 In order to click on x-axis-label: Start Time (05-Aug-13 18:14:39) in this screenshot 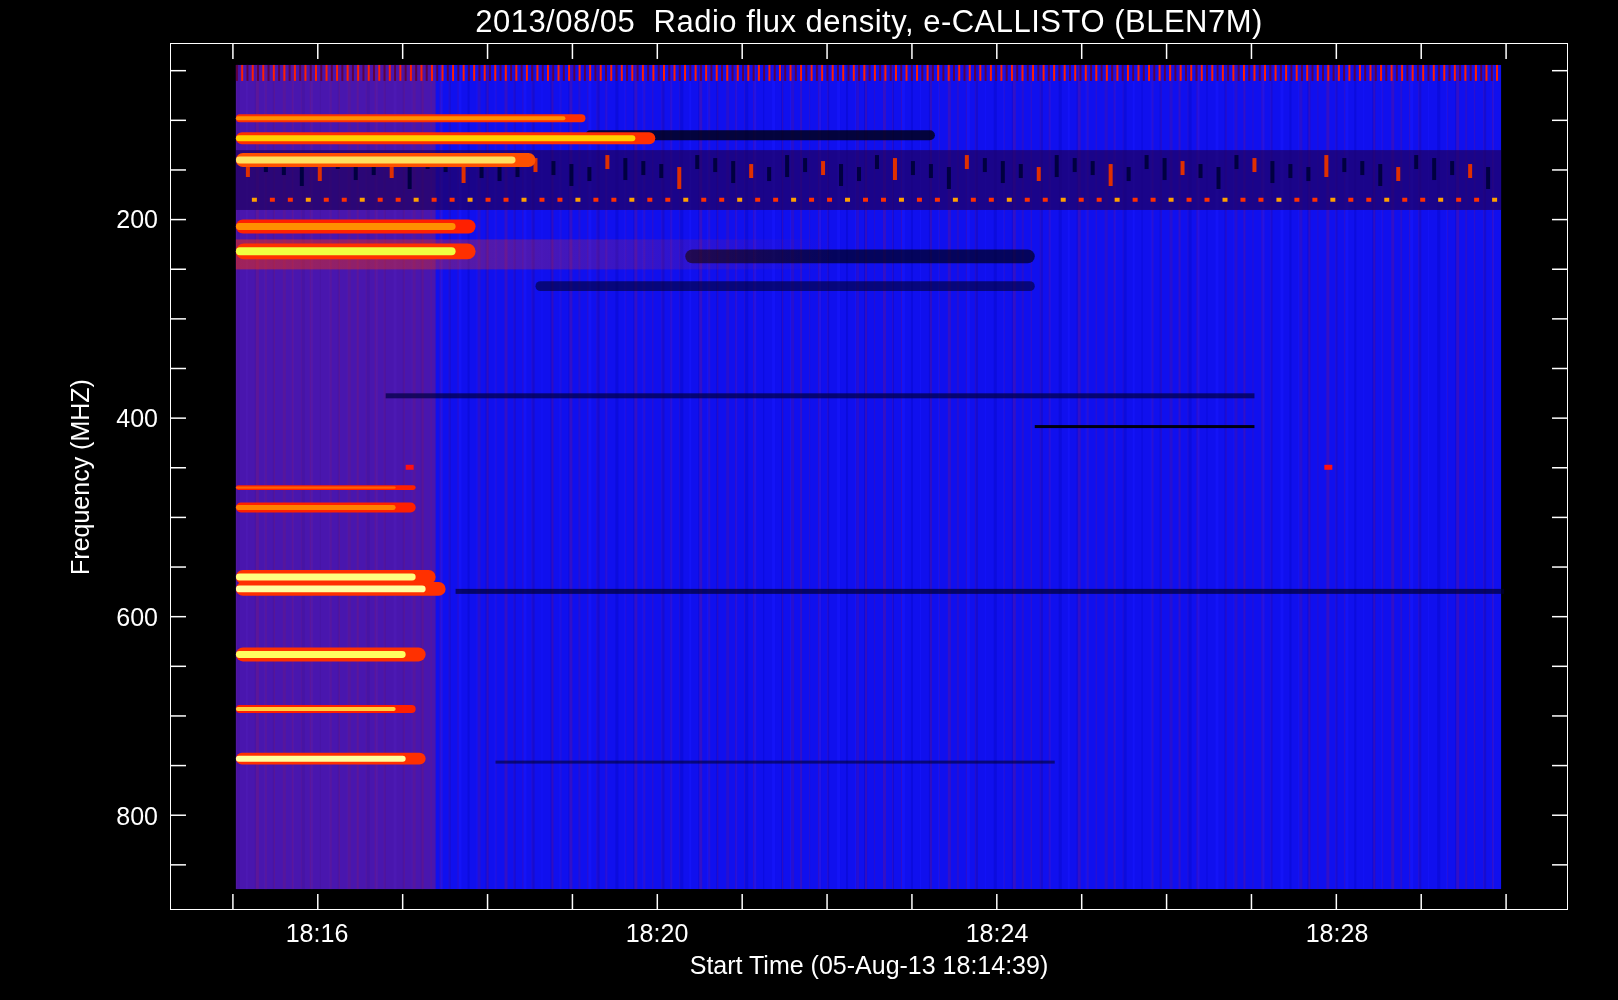, I will do `click(869, 965)`.